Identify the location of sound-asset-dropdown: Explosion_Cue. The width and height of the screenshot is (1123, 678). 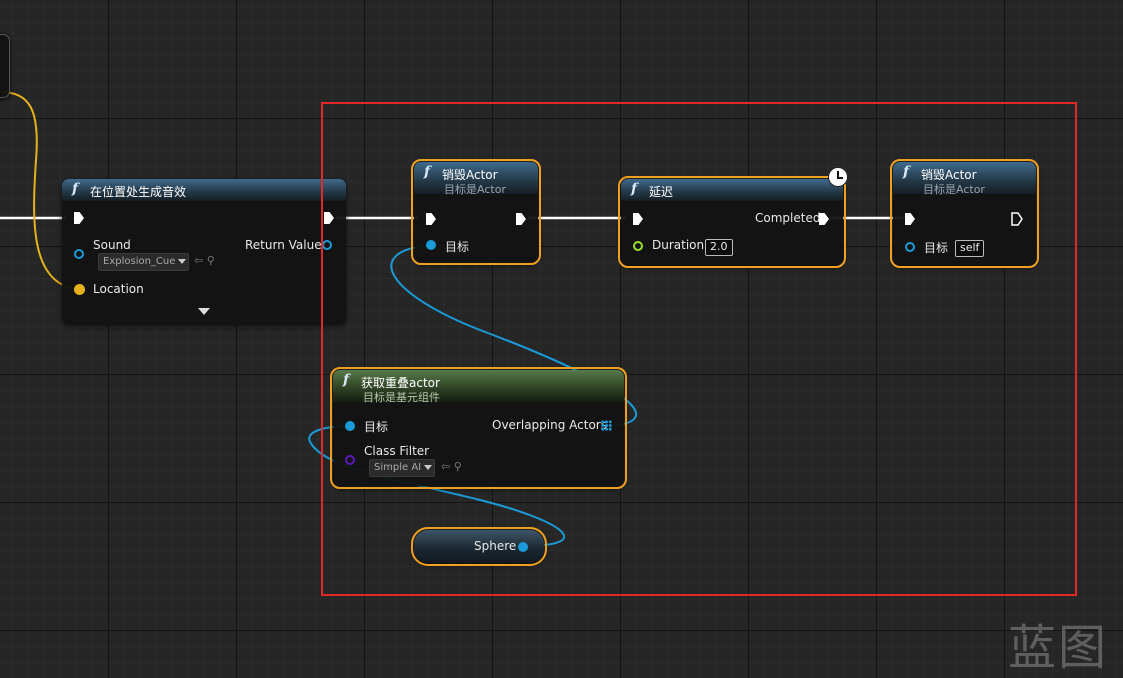
(144, 262).